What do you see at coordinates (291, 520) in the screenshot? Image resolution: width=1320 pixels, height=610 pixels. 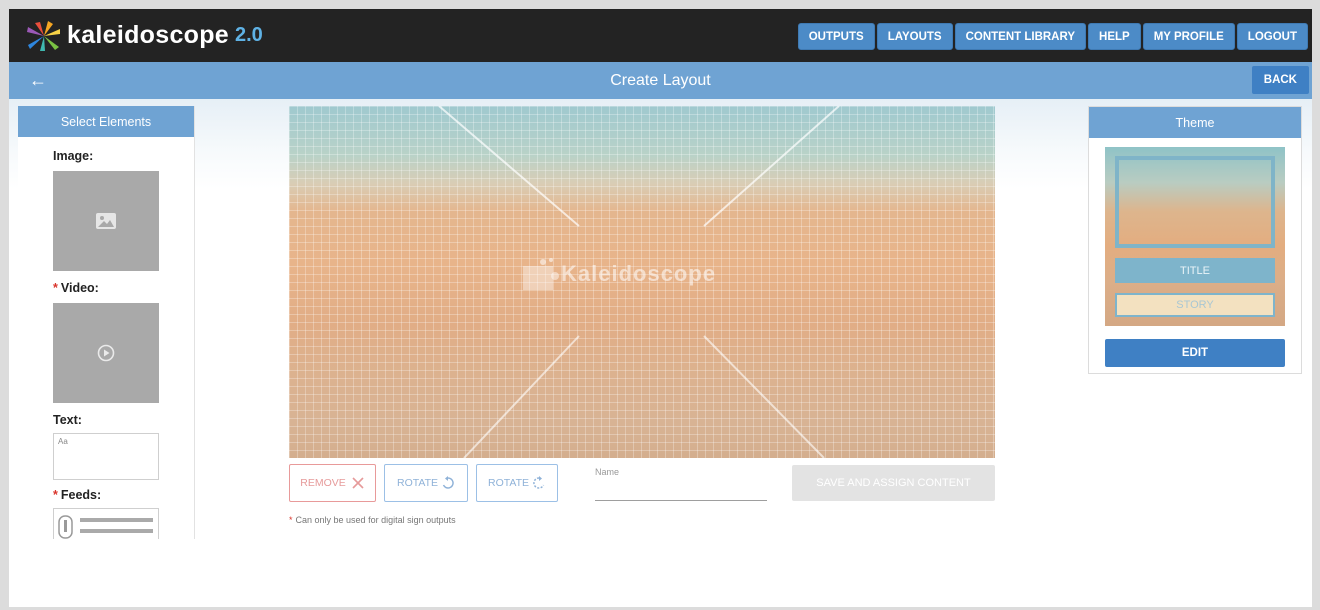 I see `note-required-mark: *` at bounding box center [291, 520].